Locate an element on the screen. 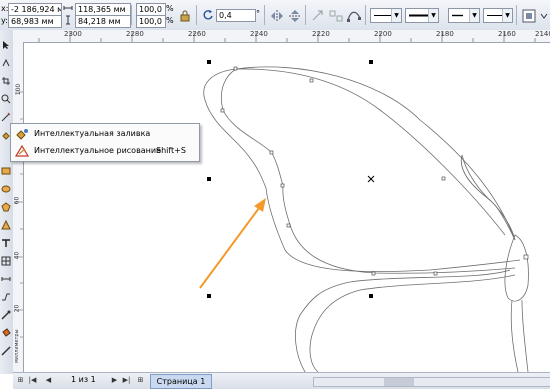 The width and height of the screenshot is (550, 389). shape-tool-icon is located at coordinates (6, 63).